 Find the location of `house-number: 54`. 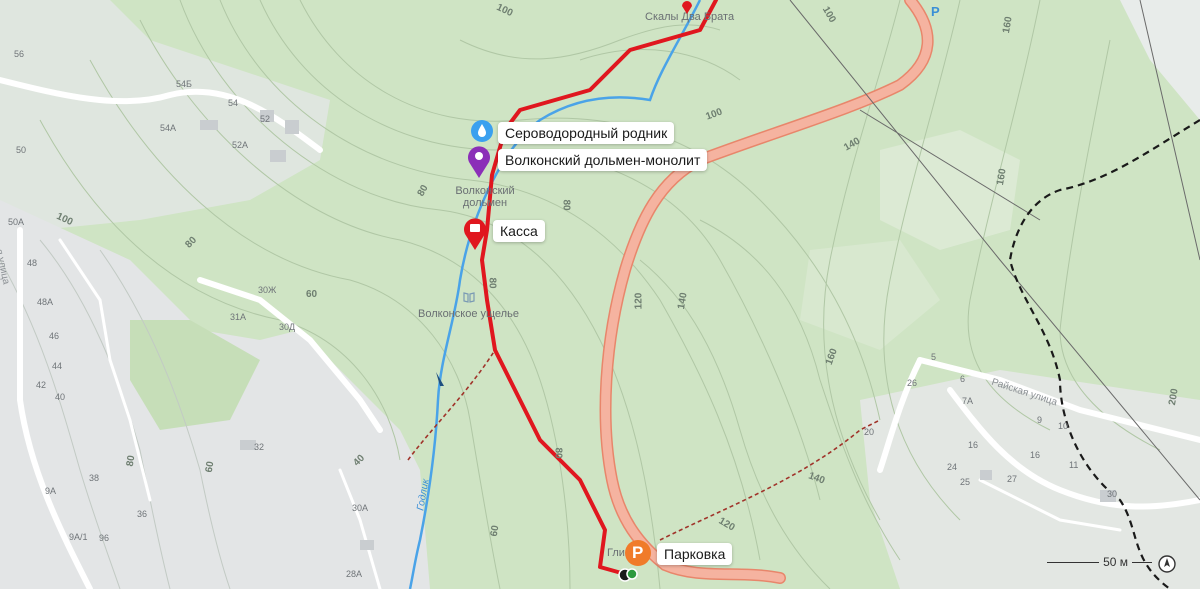

house-number: 54 is located at coordinates (233, 103).